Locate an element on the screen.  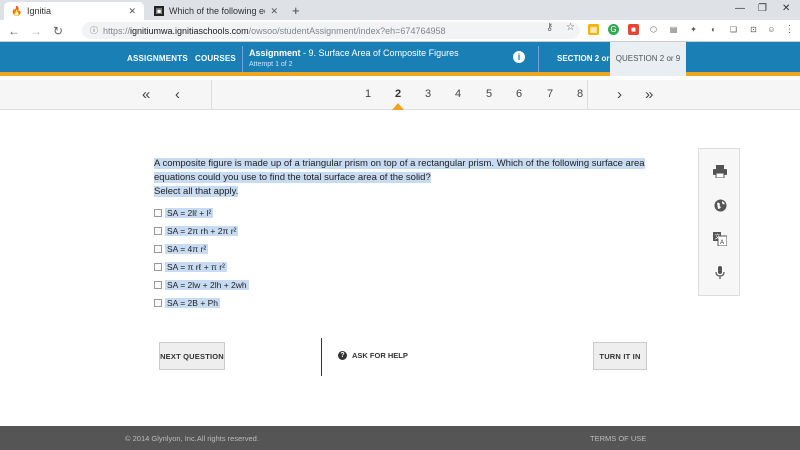
info-icon: i is located at coordinates (519, 57).